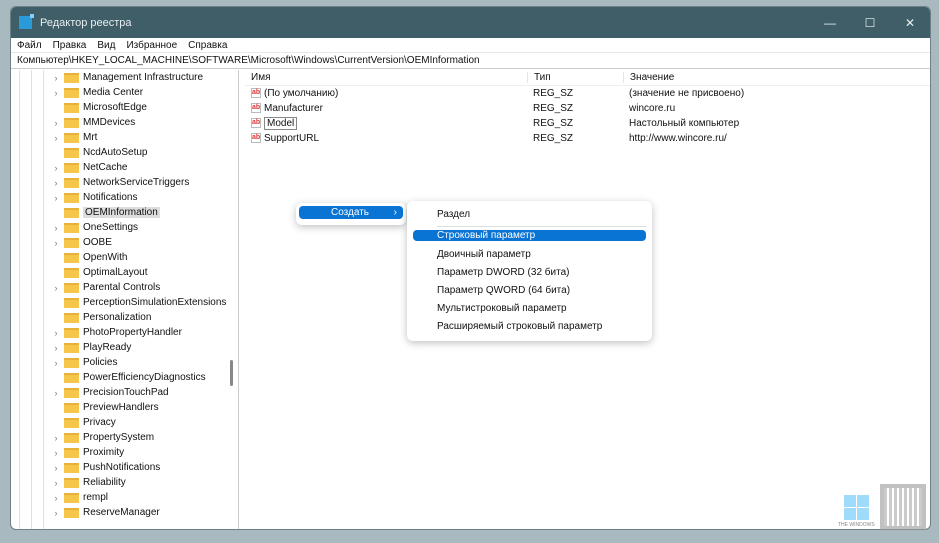 This screenshot has width=939, height=543. I want to click on value-name: SupportURL, so click(292, 138).